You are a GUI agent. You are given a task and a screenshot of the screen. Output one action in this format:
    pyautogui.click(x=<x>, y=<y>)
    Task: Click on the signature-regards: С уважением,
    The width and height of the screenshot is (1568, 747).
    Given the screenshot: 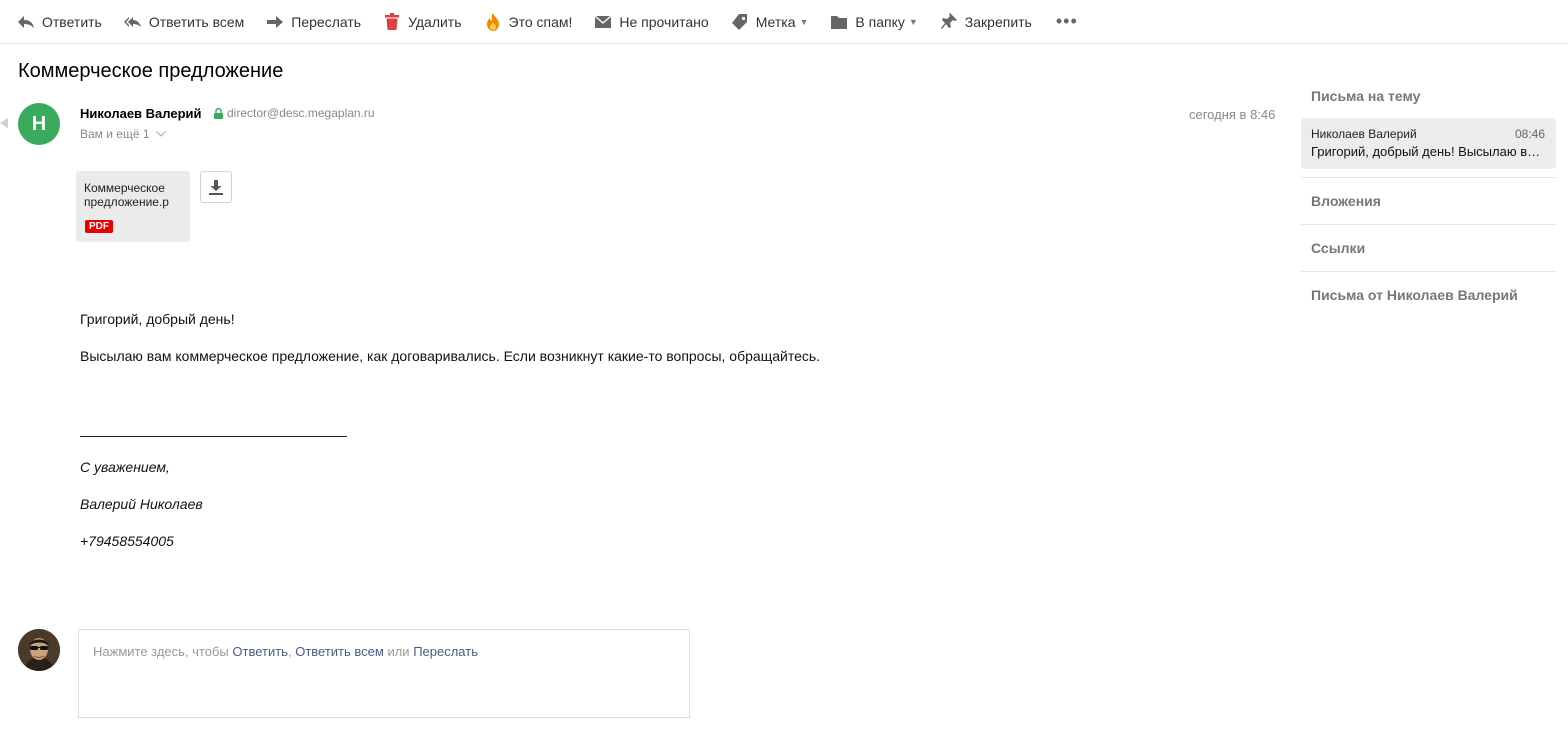 What is the action you would take?
    pyautogui.click(x=125, y=467)
    